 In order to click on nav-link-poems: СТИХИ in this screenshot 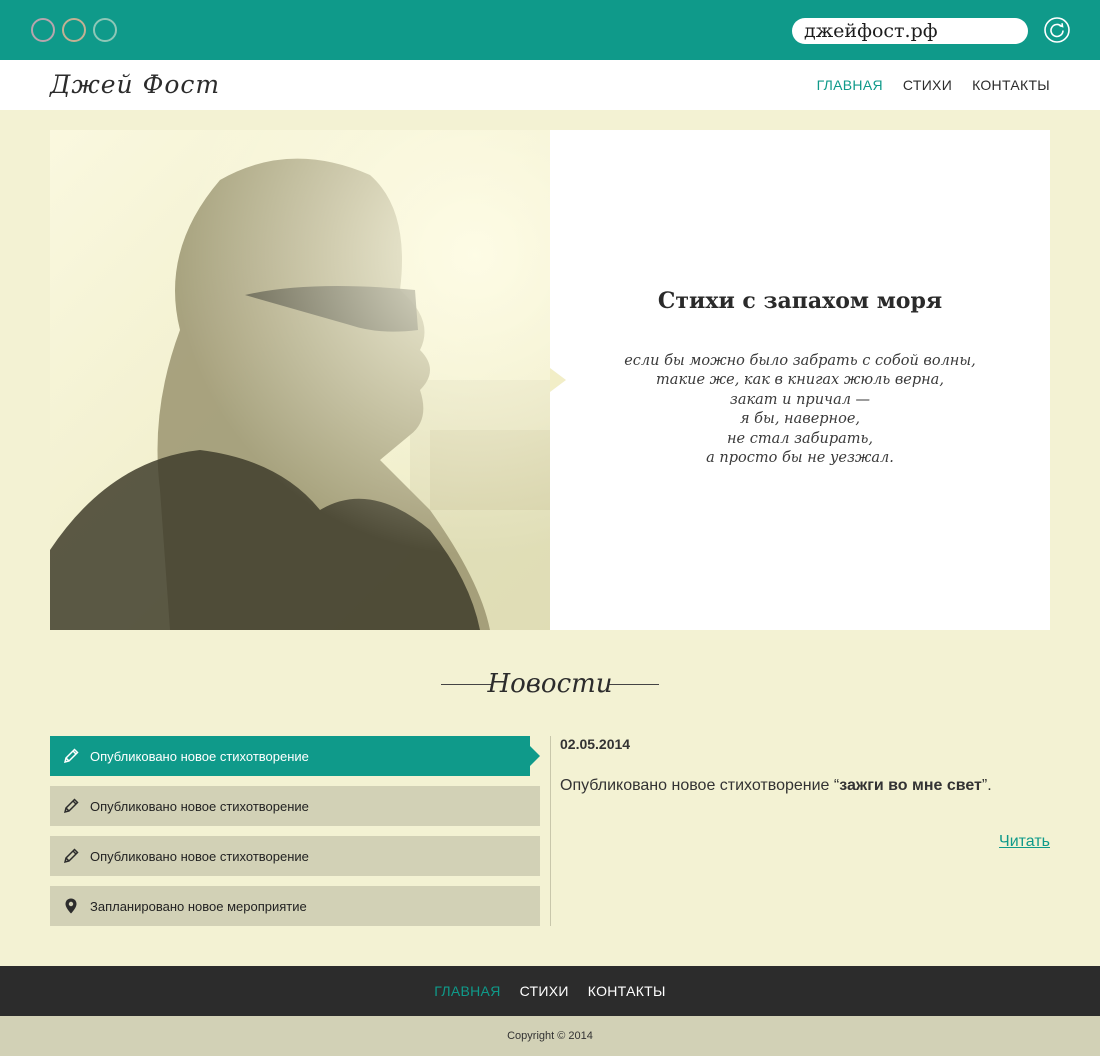, I will do `click(927, 85)`.